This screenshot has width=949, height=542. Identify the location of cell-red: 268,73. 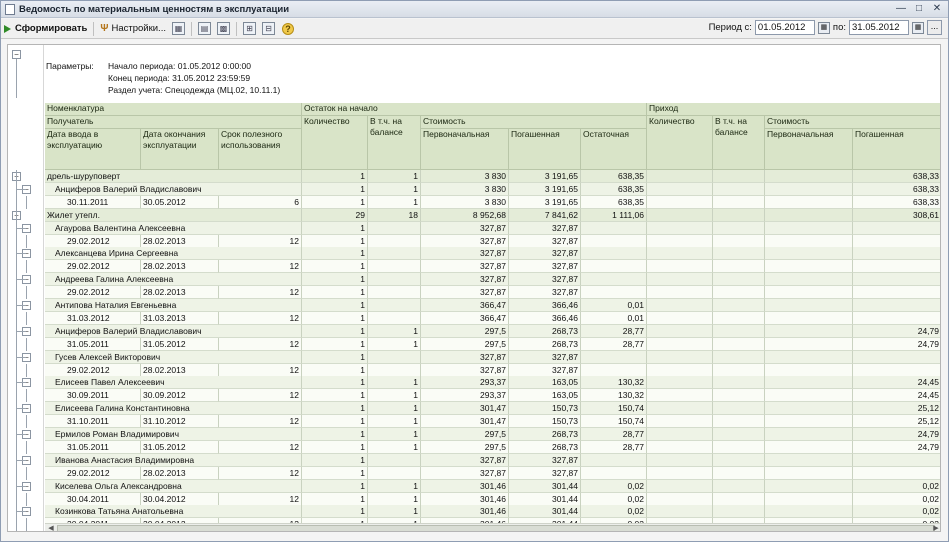
(545, 434).